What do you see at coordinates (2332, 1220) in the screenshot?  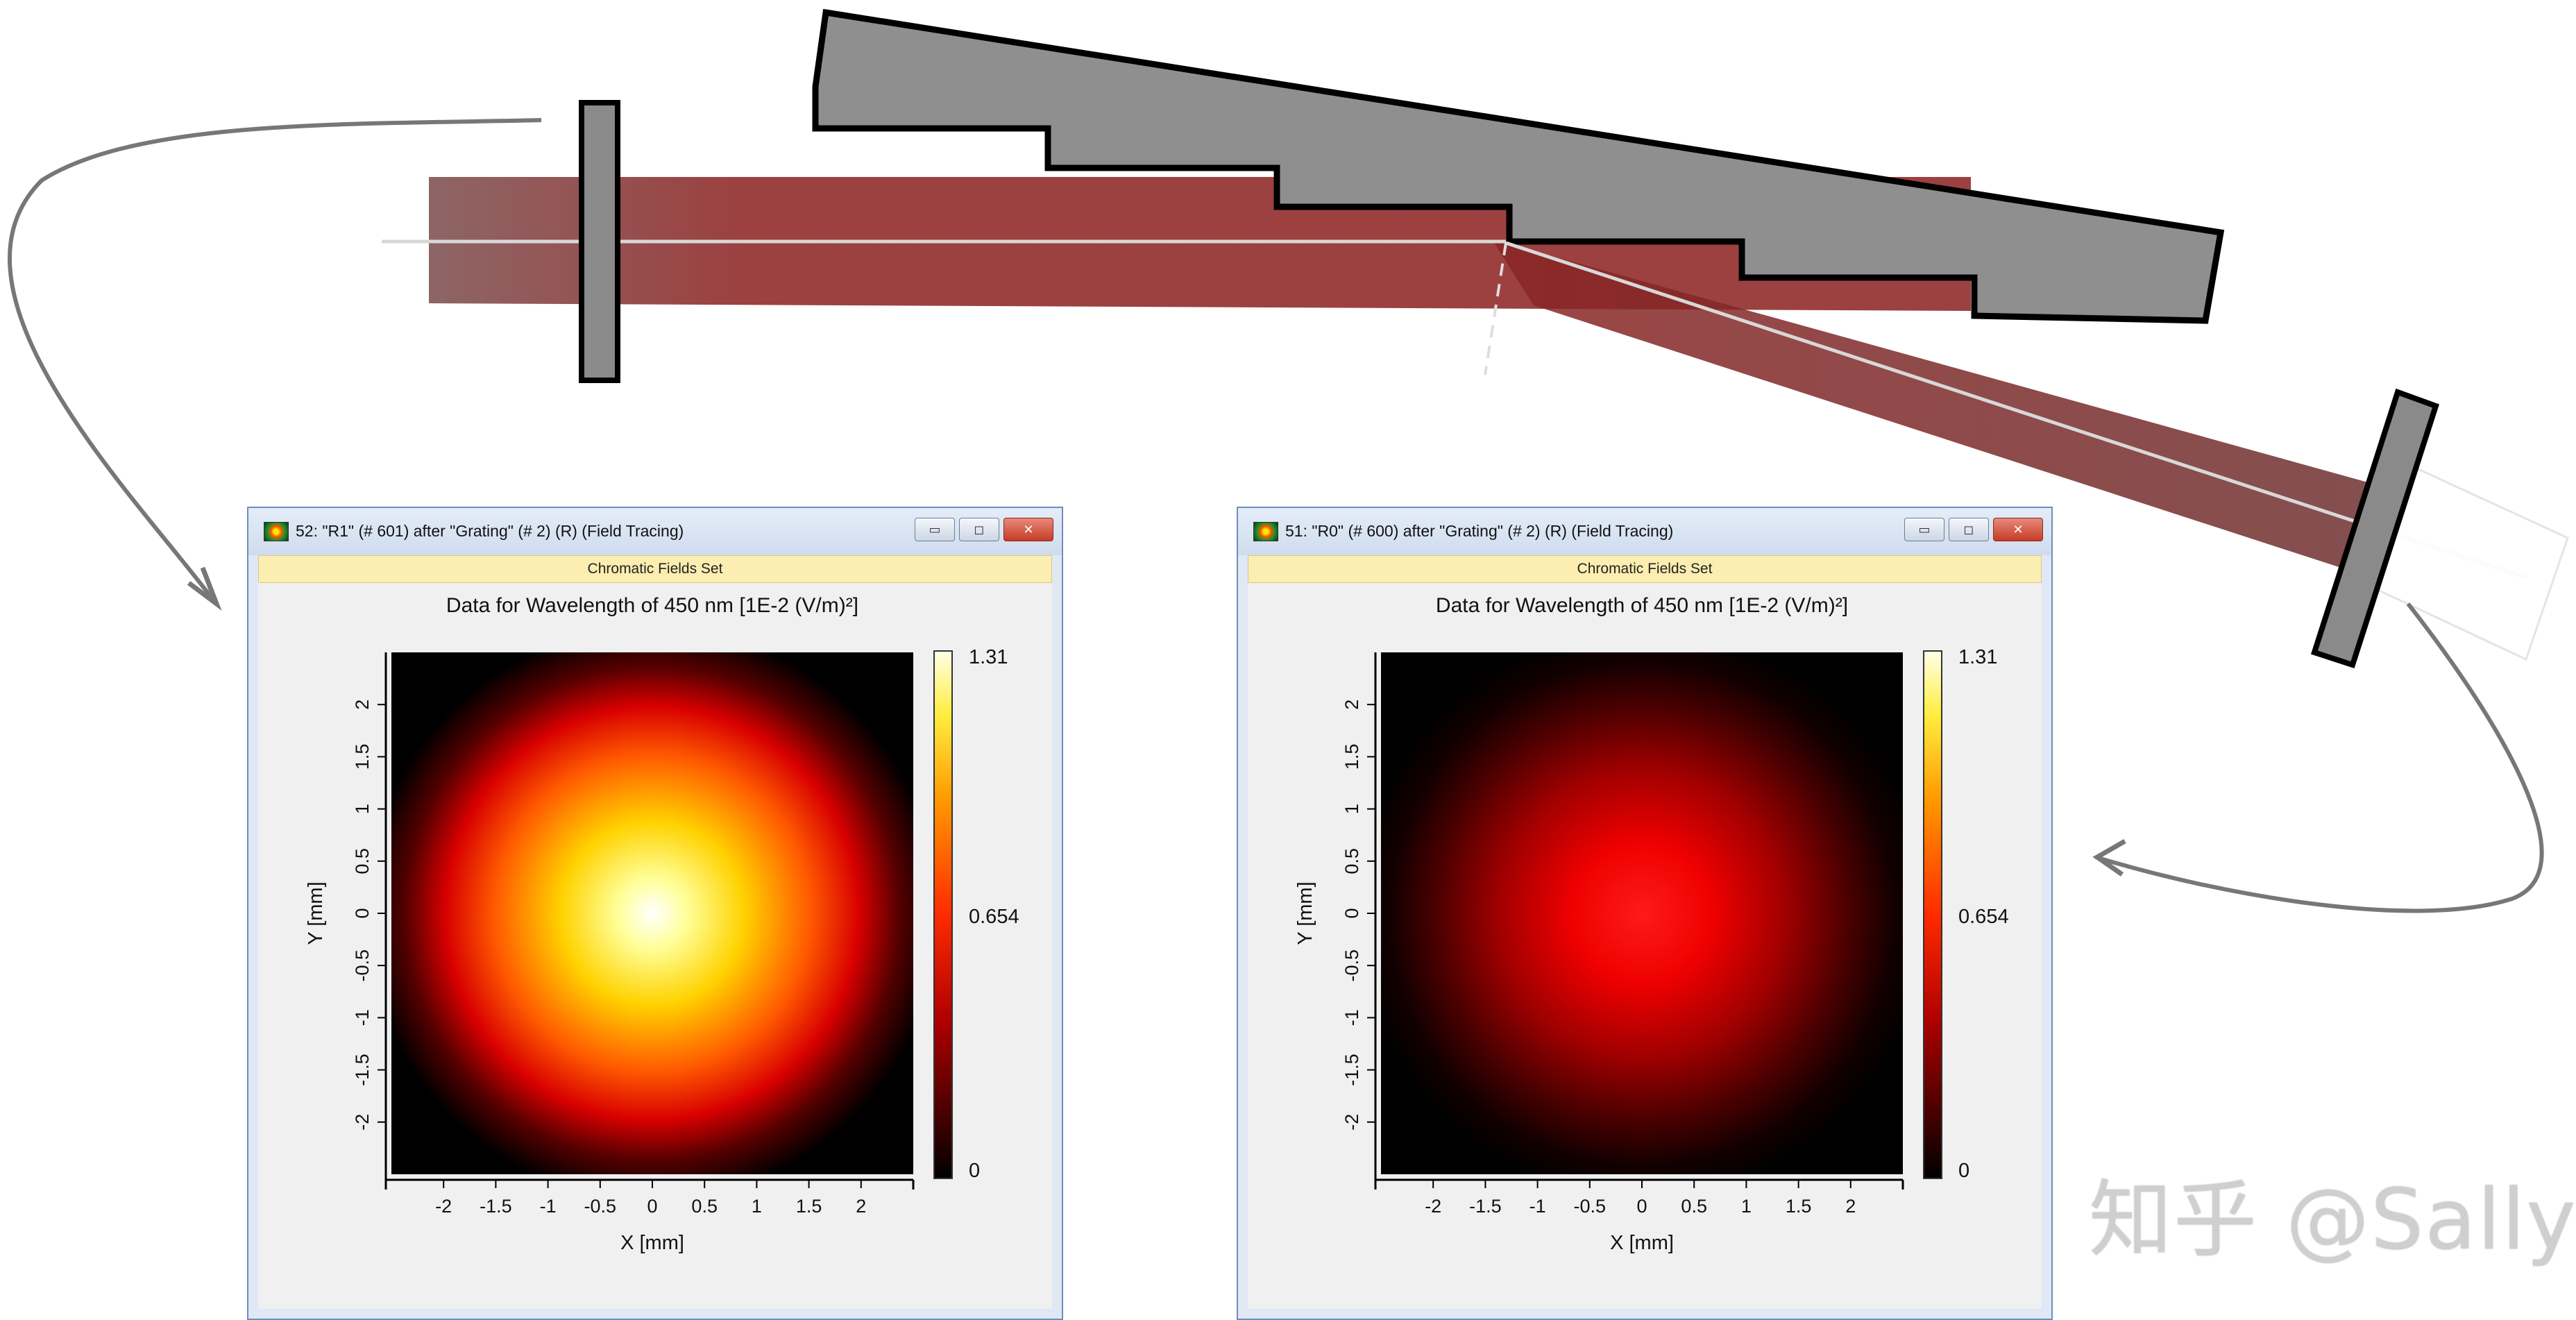 I see `watermark: 知乎 @Sally` at bounding box center [2332, 1220].